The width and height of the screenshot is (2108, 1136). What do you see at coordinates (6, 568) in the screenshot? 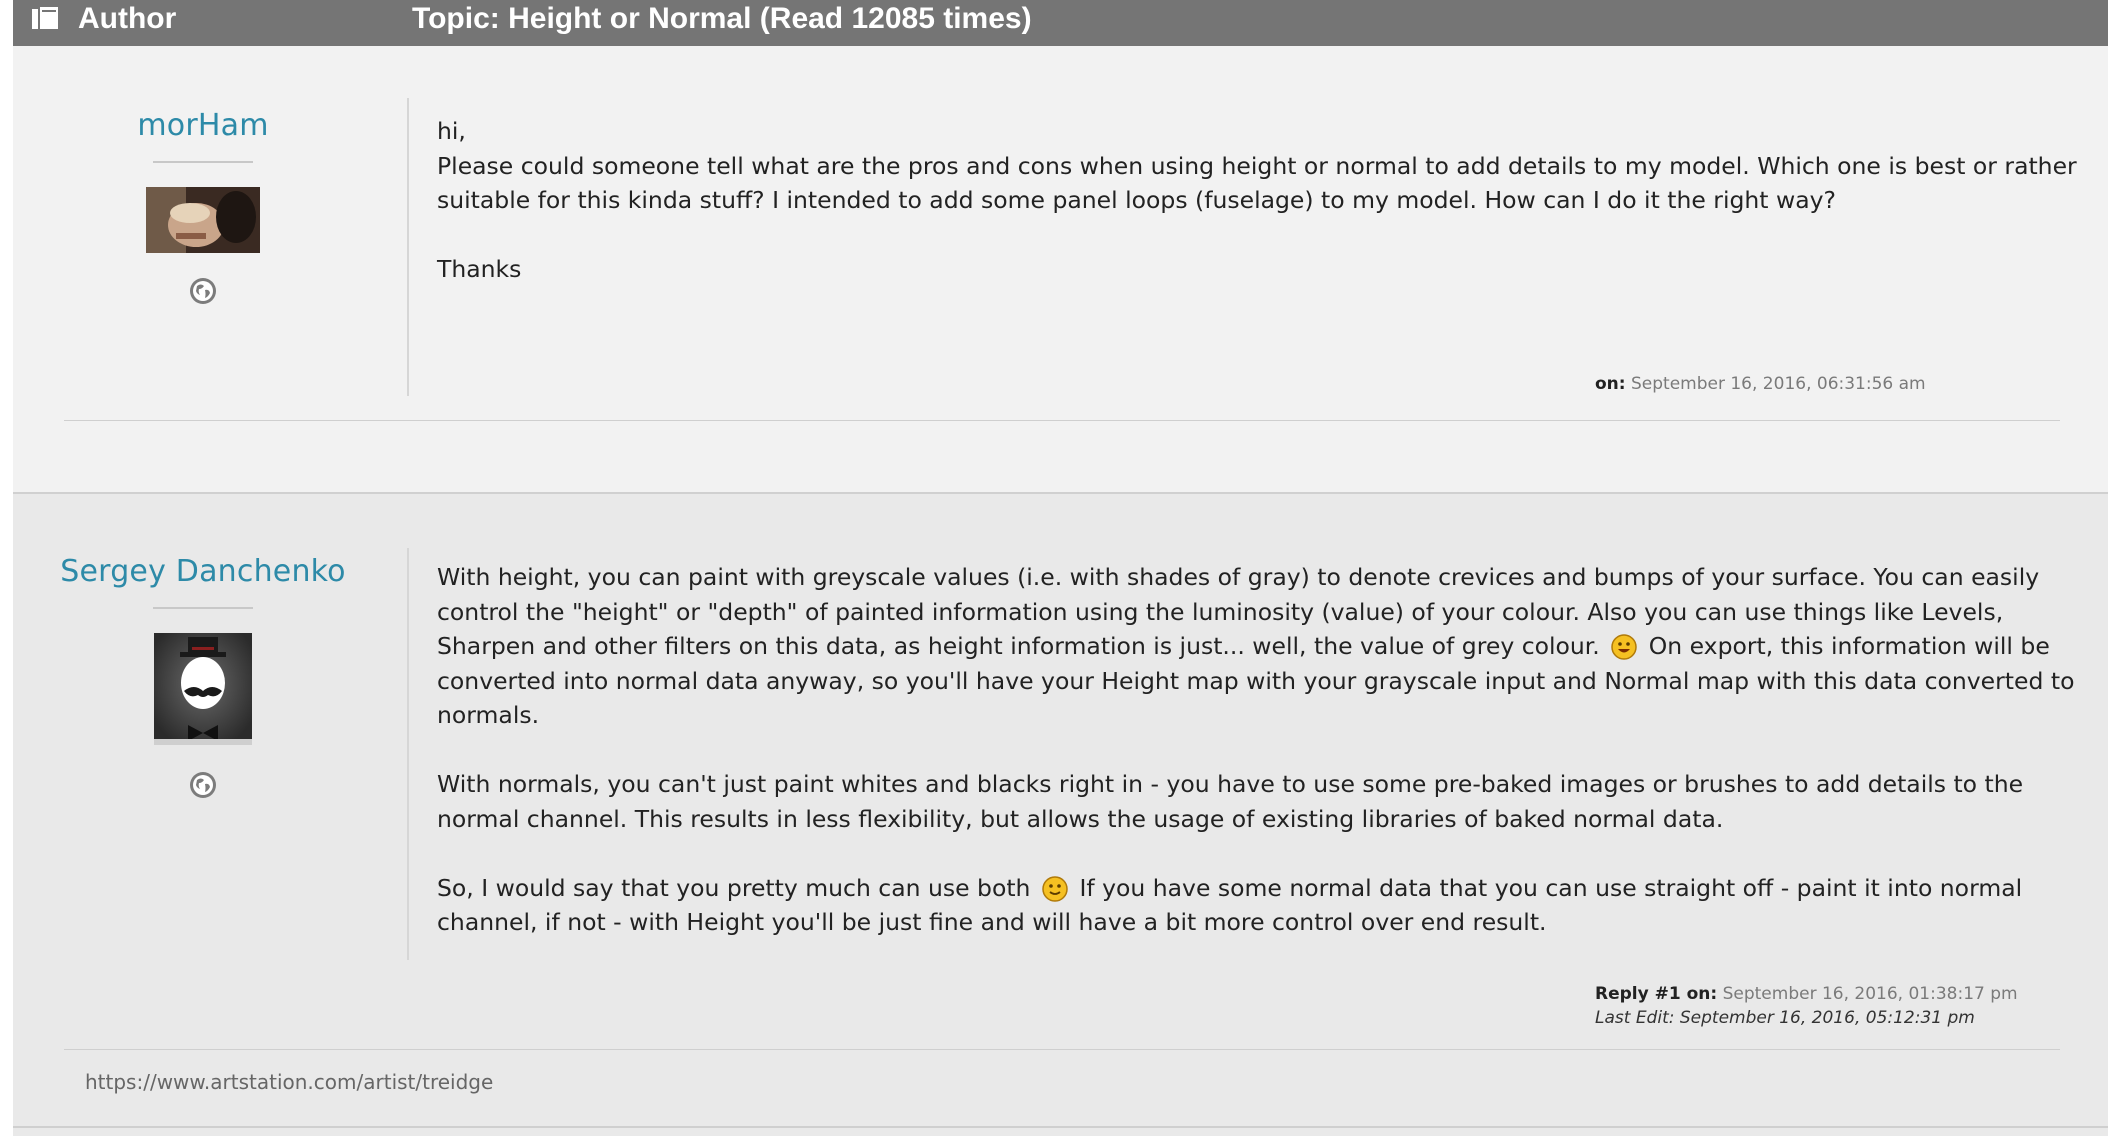
I see `page-left-margin` at bounding box center [6, 568].